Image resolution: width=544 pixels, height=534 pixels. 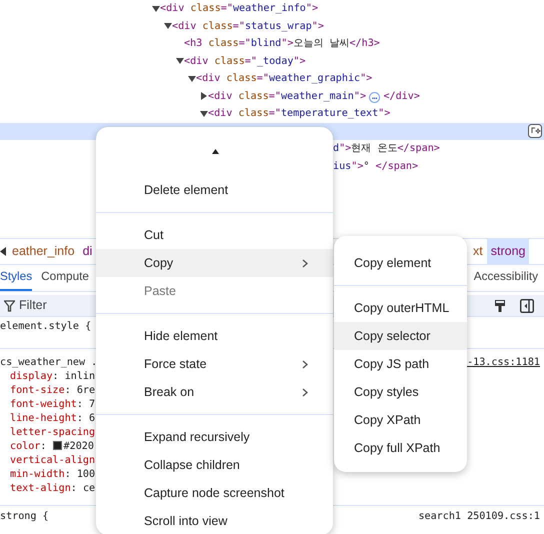 What do you see at coordinates (214, 364) in the screenshot?
I see `menu-item: Force state` at bounding box center [214, 364].